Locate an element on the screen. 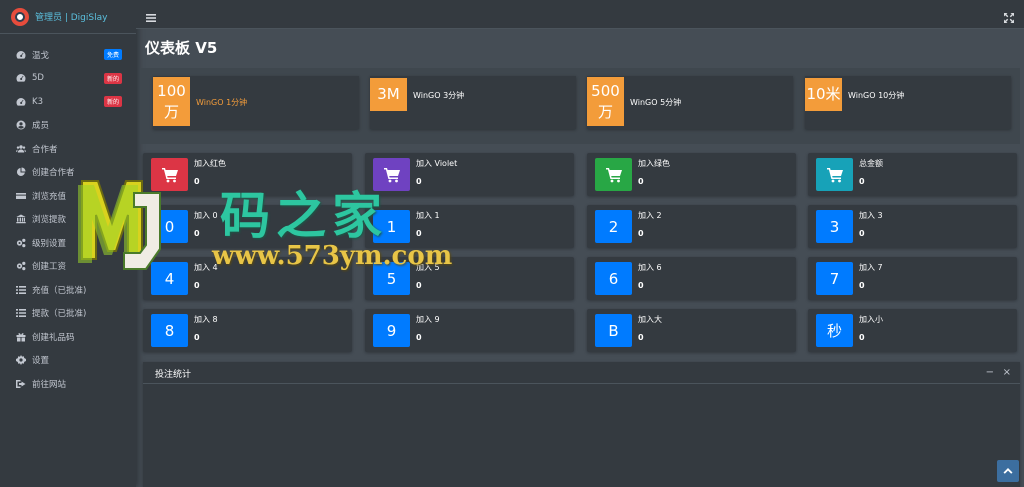 This screenshot has height=487, width=1024. game-square: 3M is located at coordinates (388, 94).